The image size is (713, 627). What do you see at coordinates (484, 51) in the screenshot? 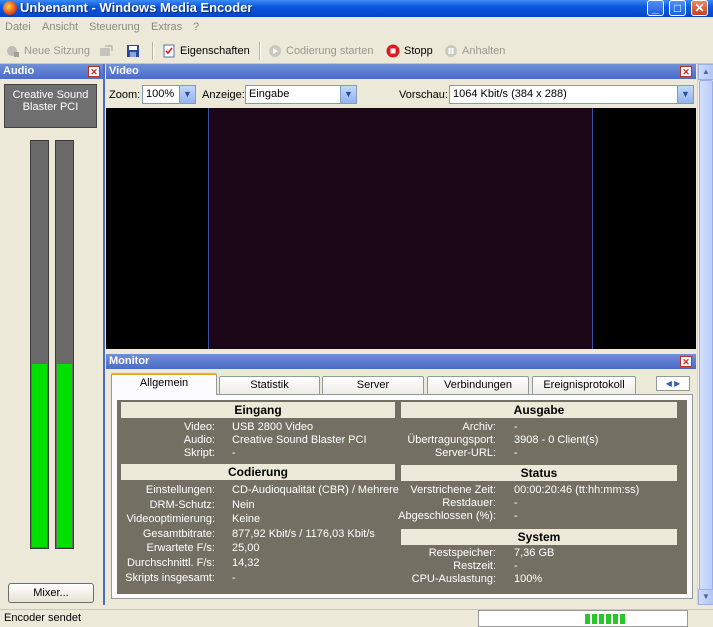
I see `pause-label: Anhalten` at bounding box center [484, 51].